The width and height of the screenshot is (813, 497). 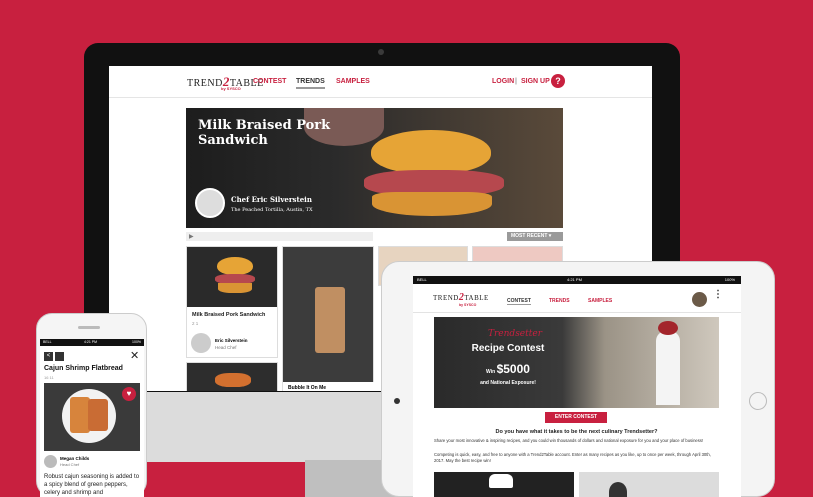 I want to click on chef-hair-image, so click(x=668, y=328).